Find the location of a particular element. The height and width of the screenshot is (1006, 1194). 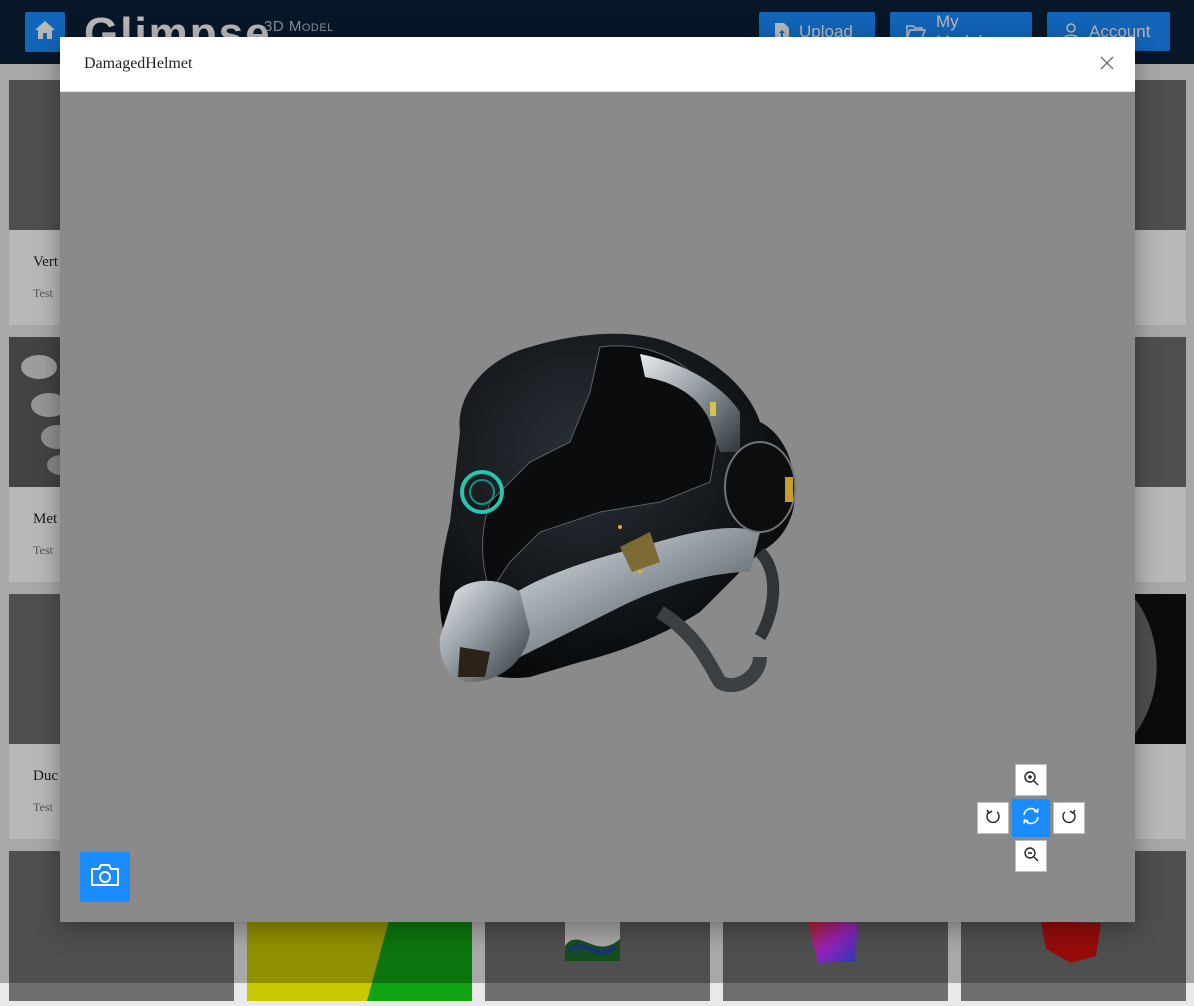

zoom-in-button is located at coordinates (1031, 780).